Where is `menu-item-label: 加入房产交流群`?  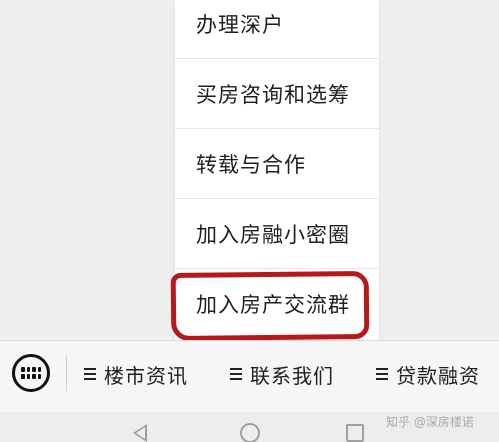
menu-item-label: 加入房产交流群 is located at coordinates (273, 305).